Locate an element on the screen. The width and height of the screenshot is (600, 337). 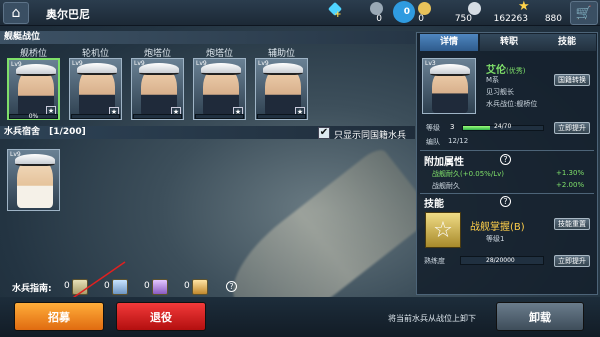
dorm-count: [1/200] is located at coordinates (67, 132).